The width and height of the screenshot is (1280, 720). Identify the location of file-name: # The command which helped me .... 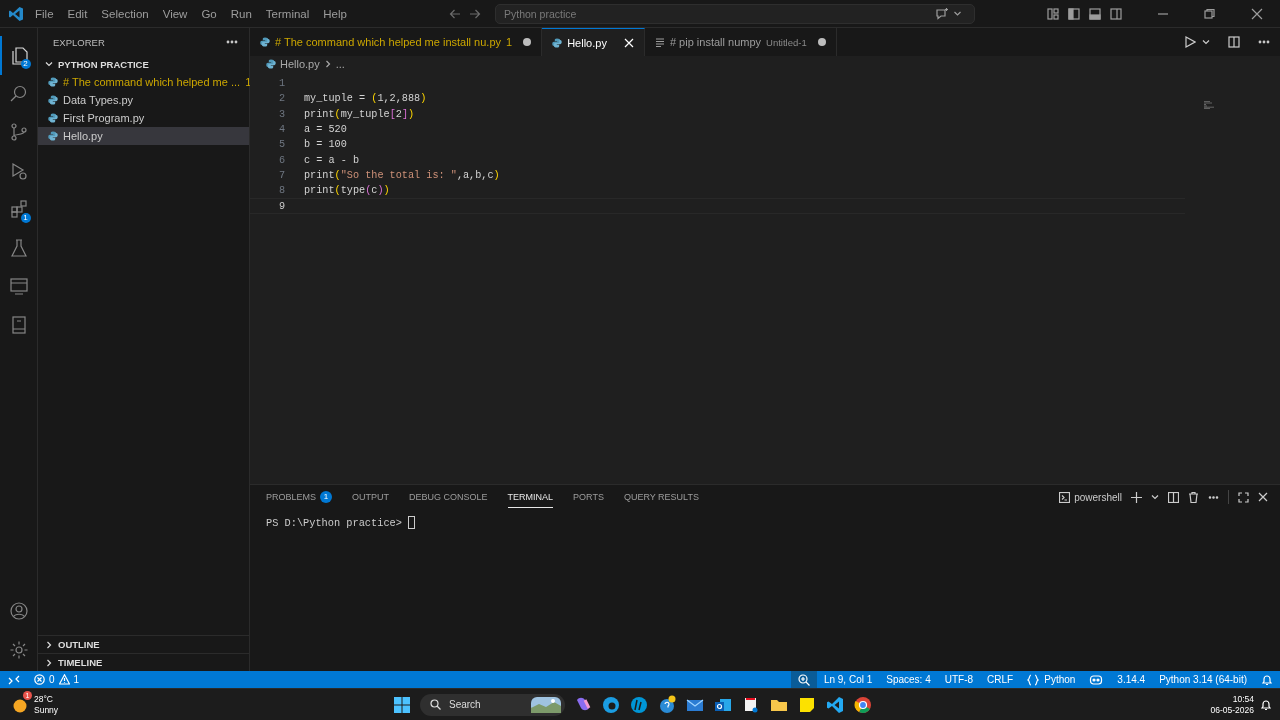
(152, 82).